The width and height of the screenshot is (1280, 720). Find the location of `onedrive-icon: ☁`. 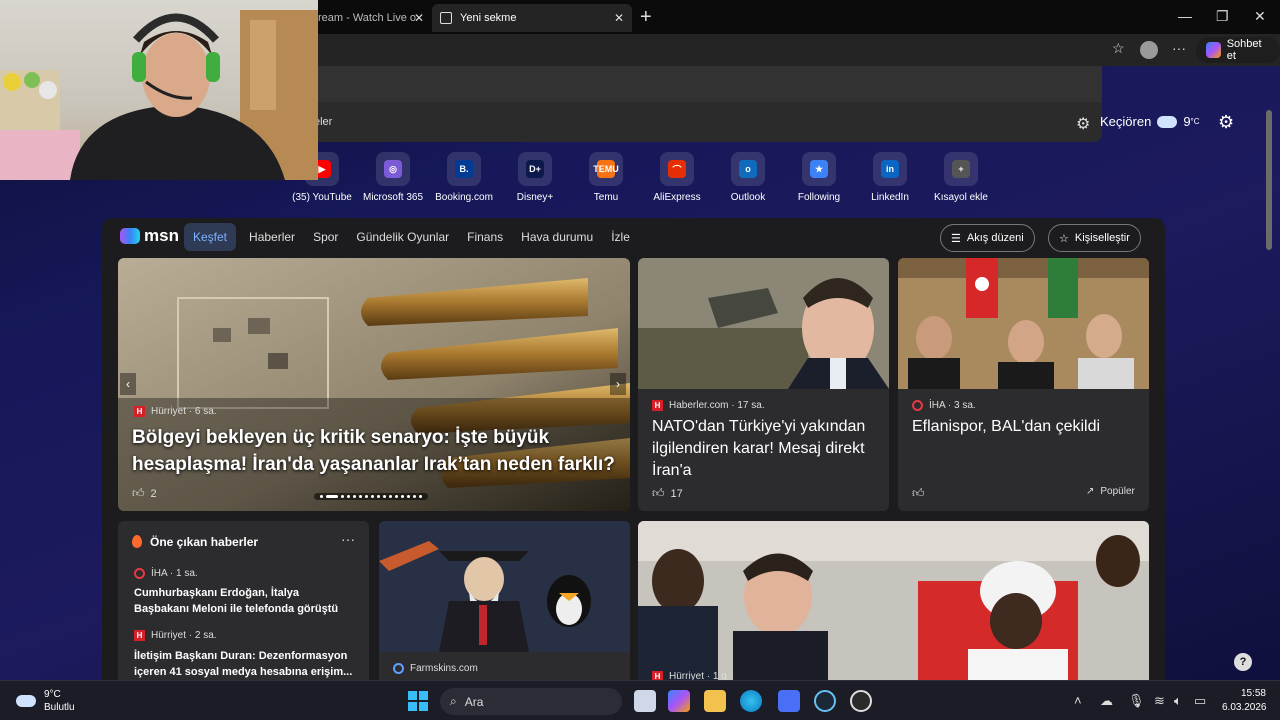

onedrive-icon: ☁ is located at coordinates (1106, 701).